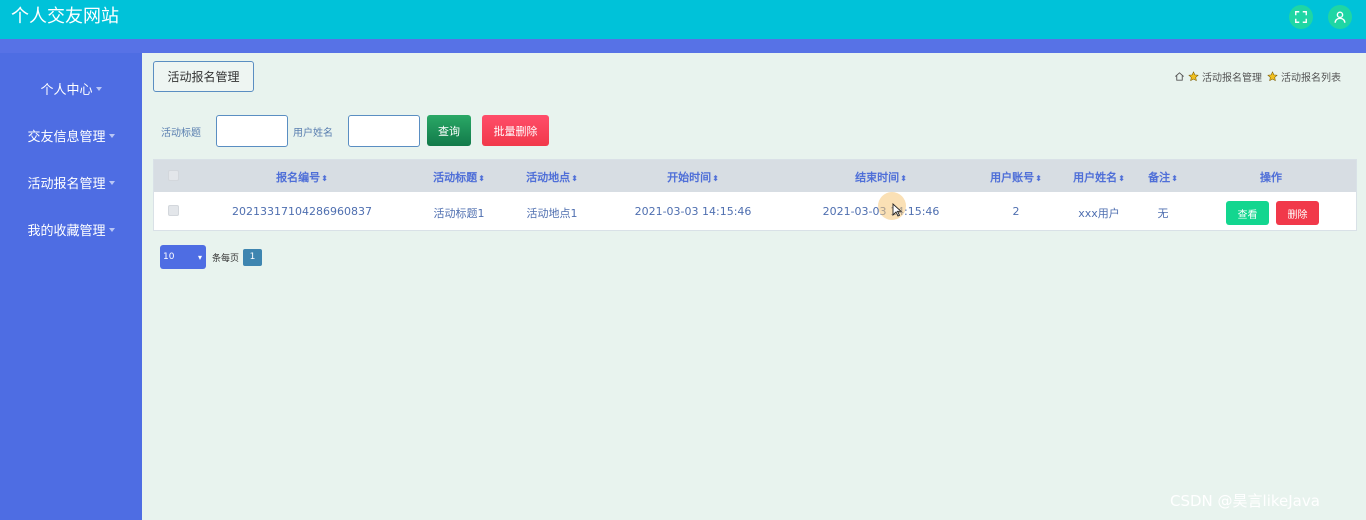 The width and height of the screenshot is (1366, 520). Describe the element at coordinates (1163, 177) in the screenshot. I see `column-header: 备注⬍` at that location.